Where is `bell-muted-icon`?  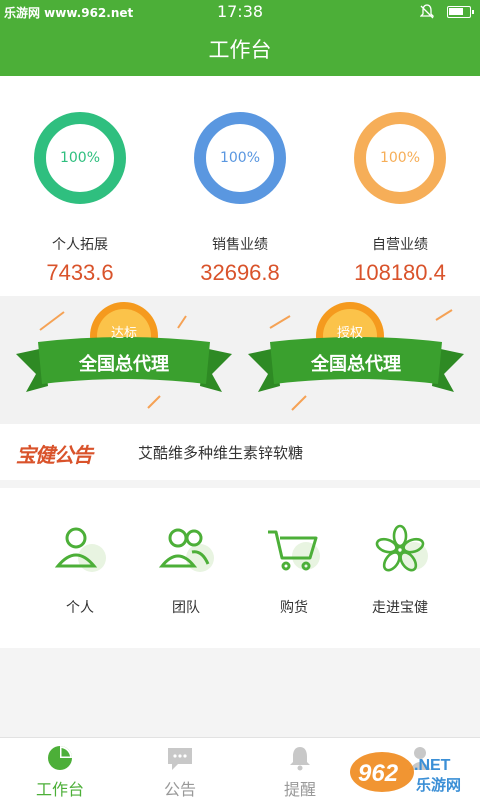 bell-muted-icon is located at coordinates (427, 14).